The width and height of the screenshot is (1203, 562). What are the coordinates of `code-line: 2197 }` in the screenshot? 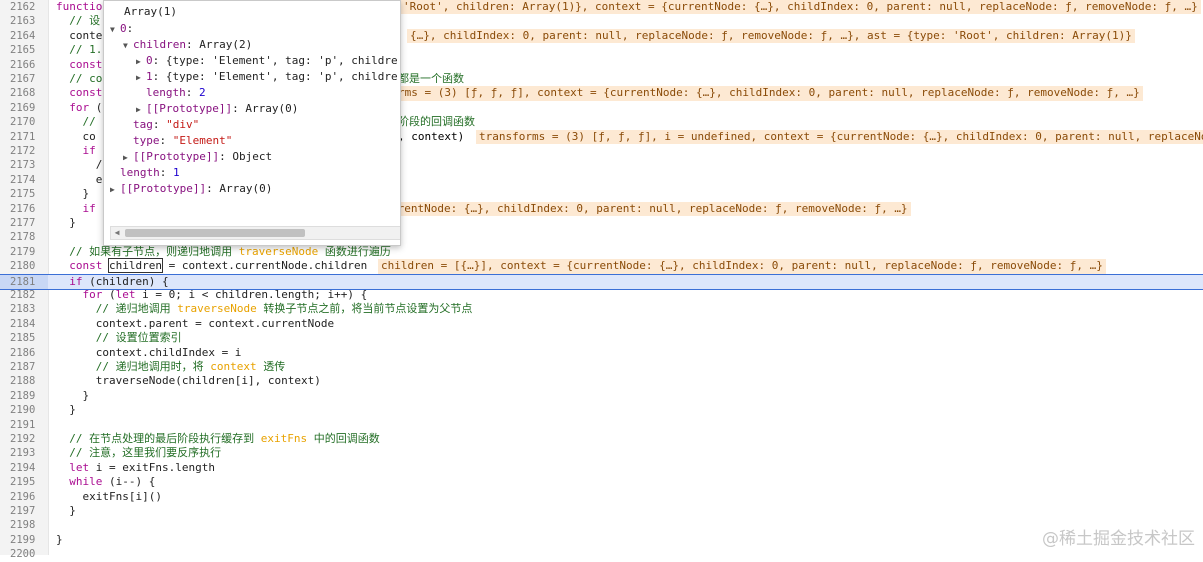 It's located at (601, 511).